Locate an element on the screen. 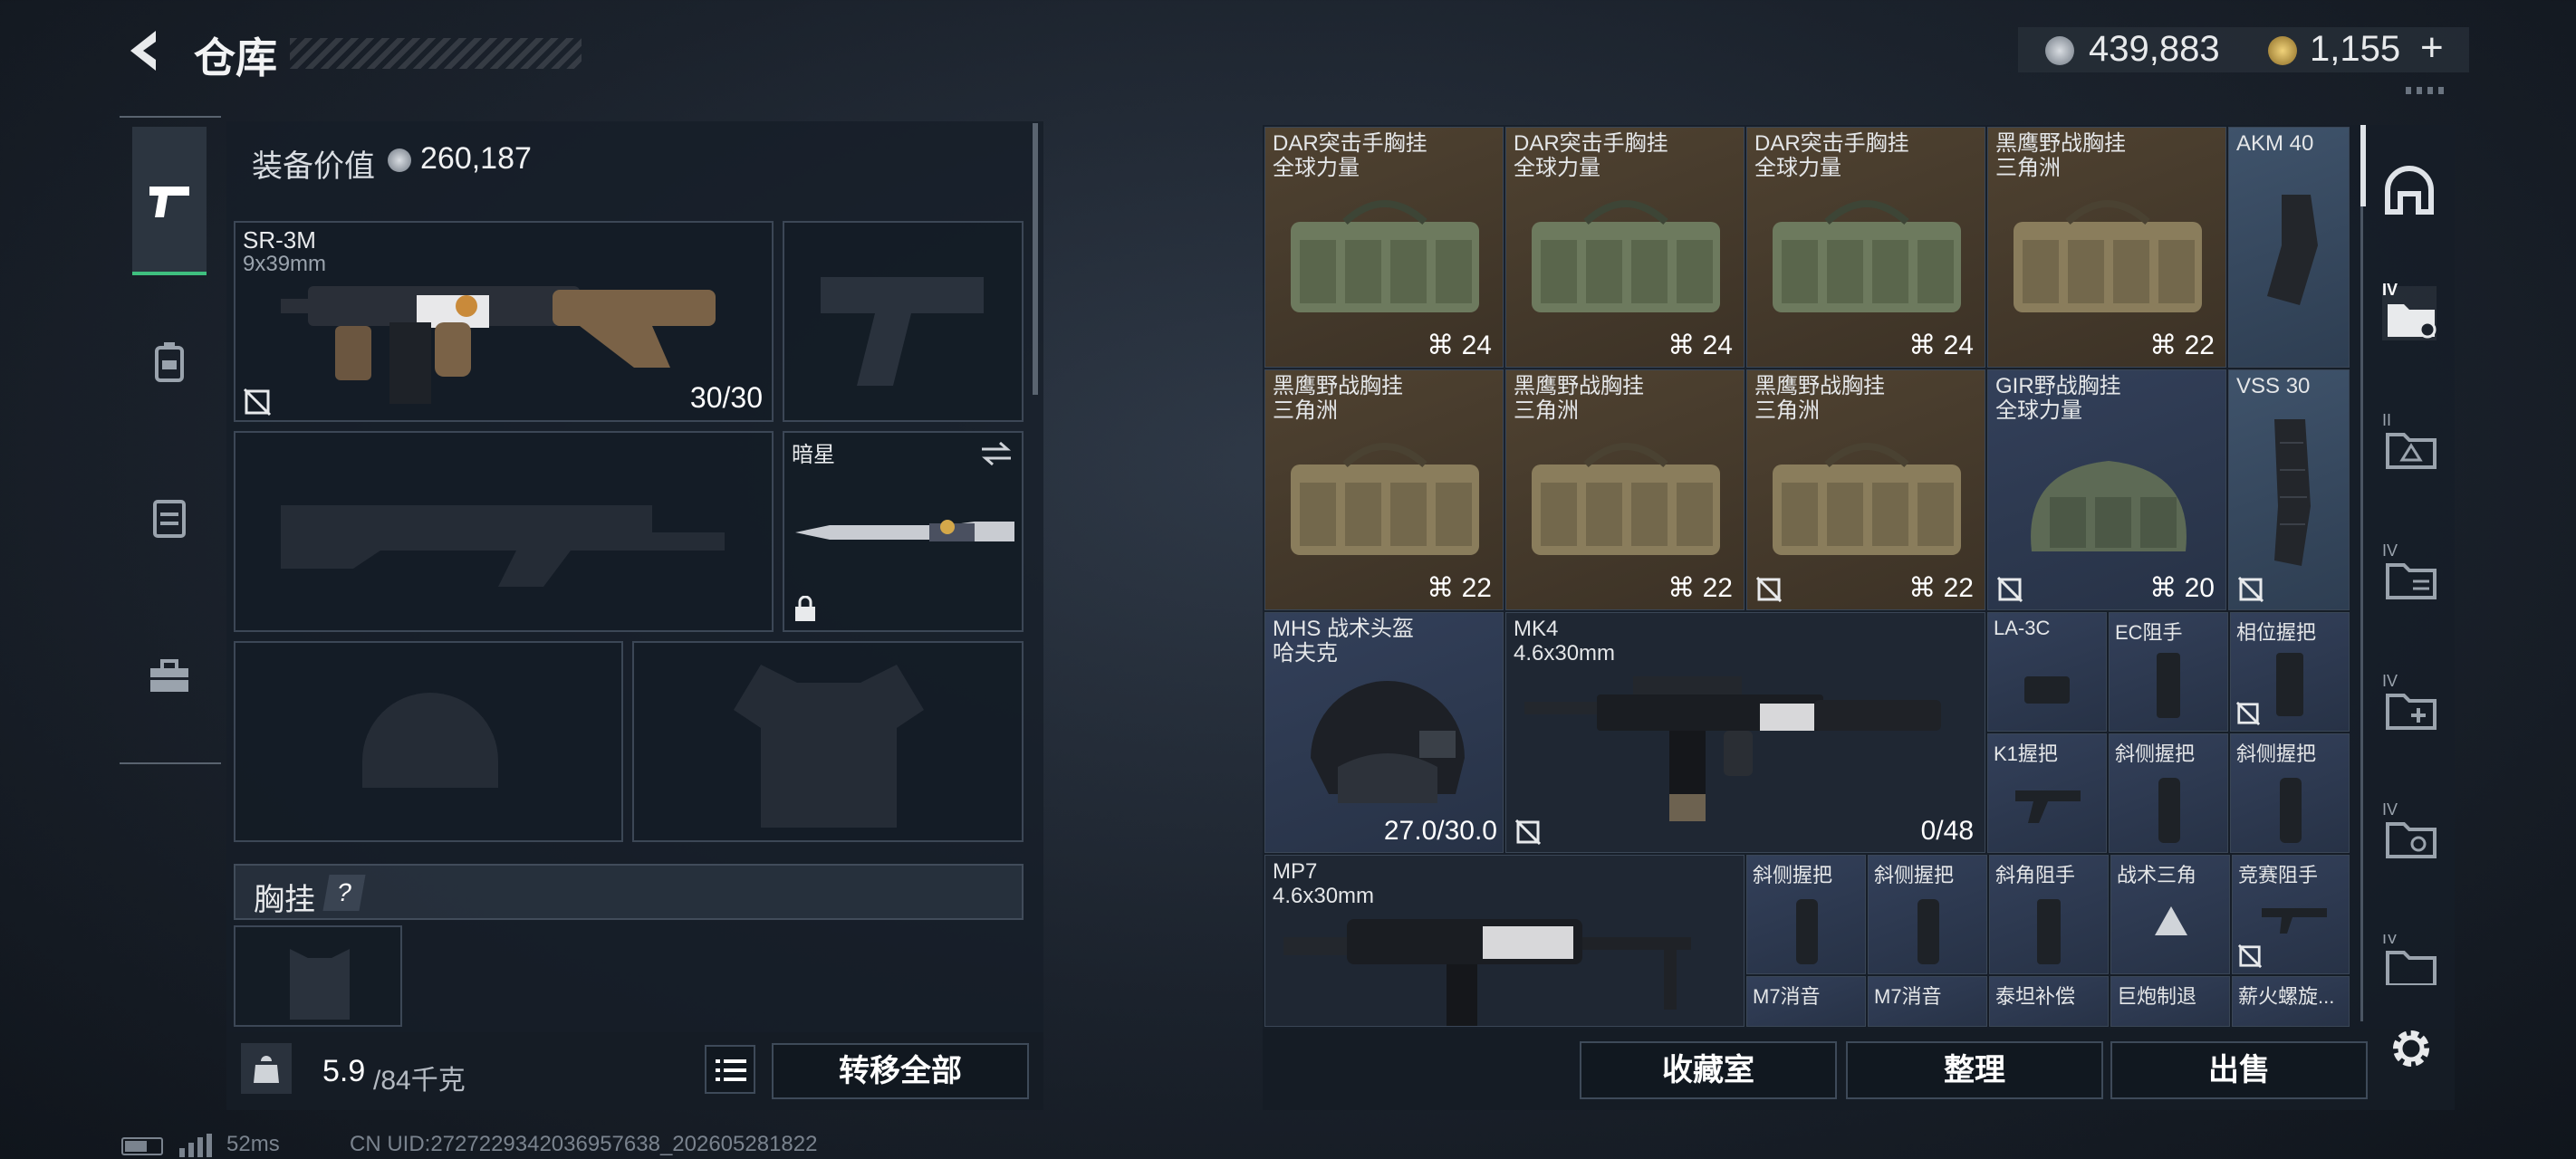 The height and width of the screenshot is (1159, 2576). list-view-button is located at coordinates (730, 1070).